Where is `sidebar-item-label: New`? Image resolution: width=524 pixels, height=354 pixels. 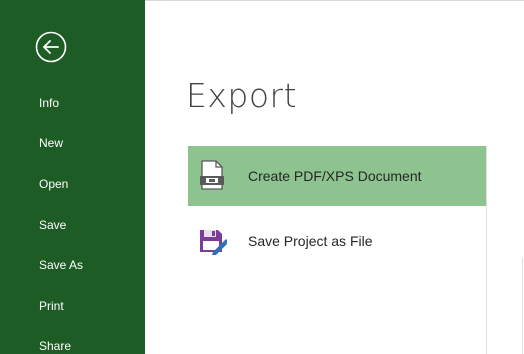
sidebar-item-label: New is located at coordinates (51, 143).